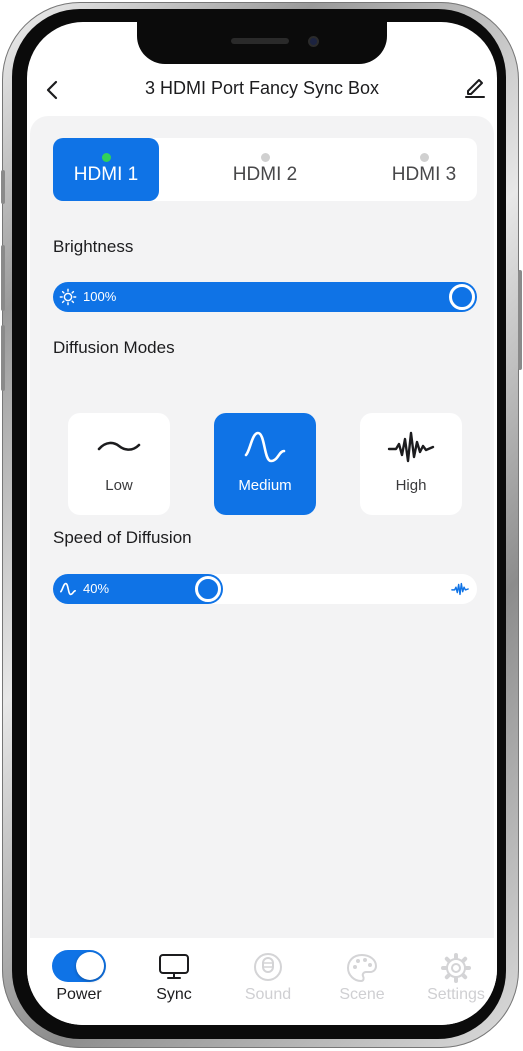  I want to click on mode-medium-button: Medium, so click(265, 464).